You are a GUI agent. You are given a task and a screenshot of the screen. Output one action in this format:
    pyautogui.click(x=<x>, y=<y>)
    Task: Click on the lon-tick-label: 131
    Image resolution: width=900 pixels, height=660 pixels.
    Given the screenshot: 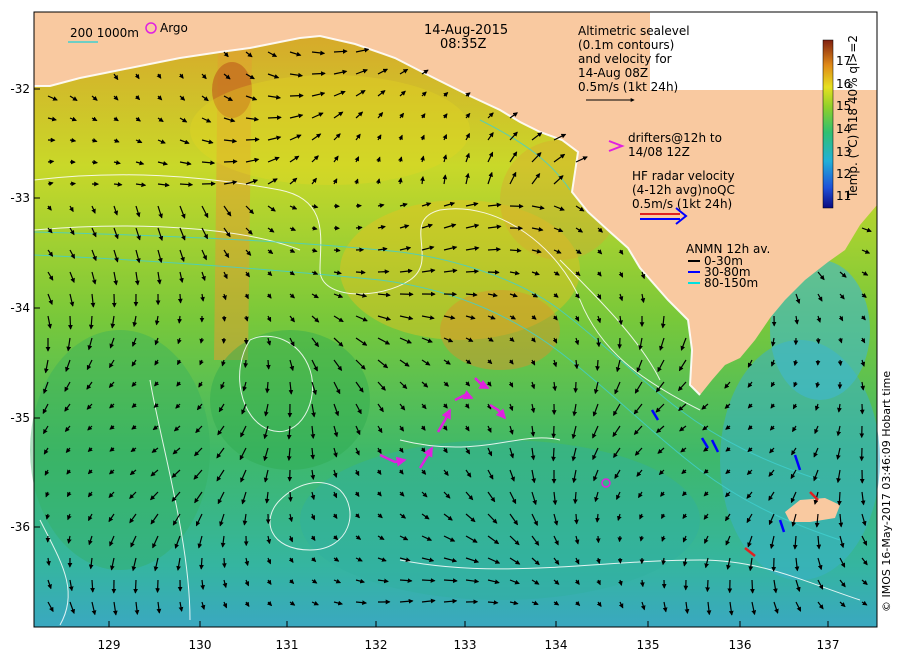 What is the action you would take?
    pyautogui.click(x=287, y=645)
    